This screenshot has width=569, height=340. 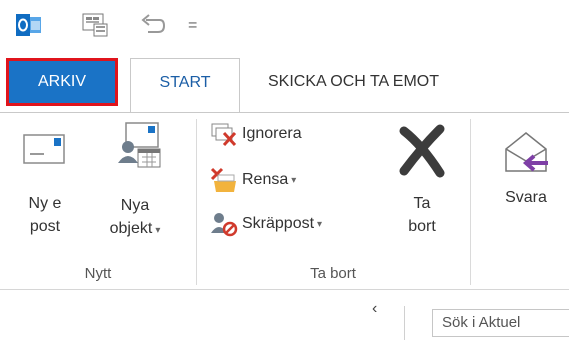 I want to click on new-items-button: Nya objekt ▾, so click(x=135, y=180).